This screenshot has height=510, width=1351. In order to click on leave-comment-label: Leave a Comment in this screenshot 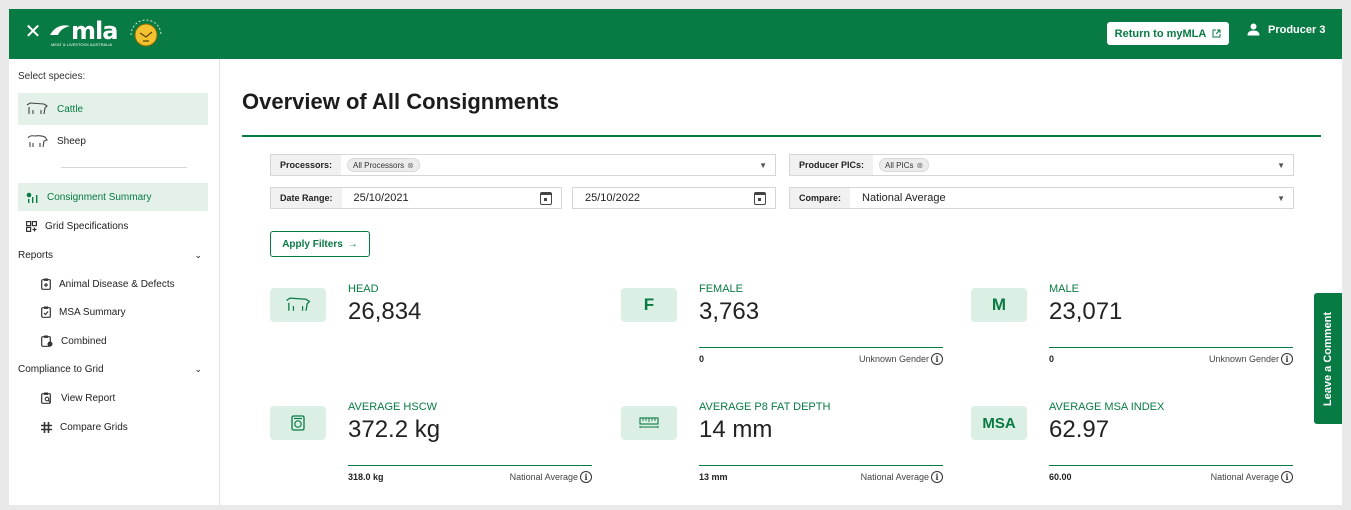, I will do `click(1328, 358)`.